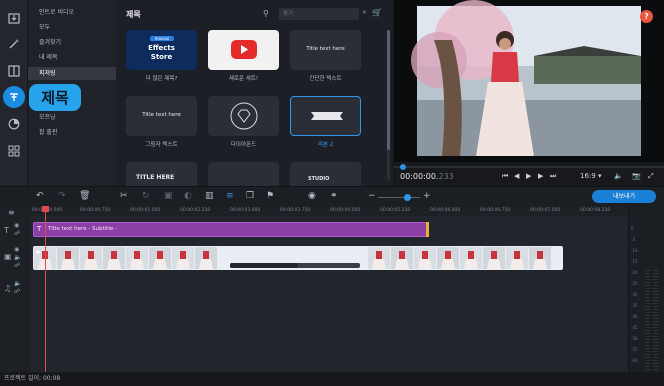 The height and width of the screenshot is (386, 664). I want to click on color-adjust-icon: ◐, so click(188, 196).